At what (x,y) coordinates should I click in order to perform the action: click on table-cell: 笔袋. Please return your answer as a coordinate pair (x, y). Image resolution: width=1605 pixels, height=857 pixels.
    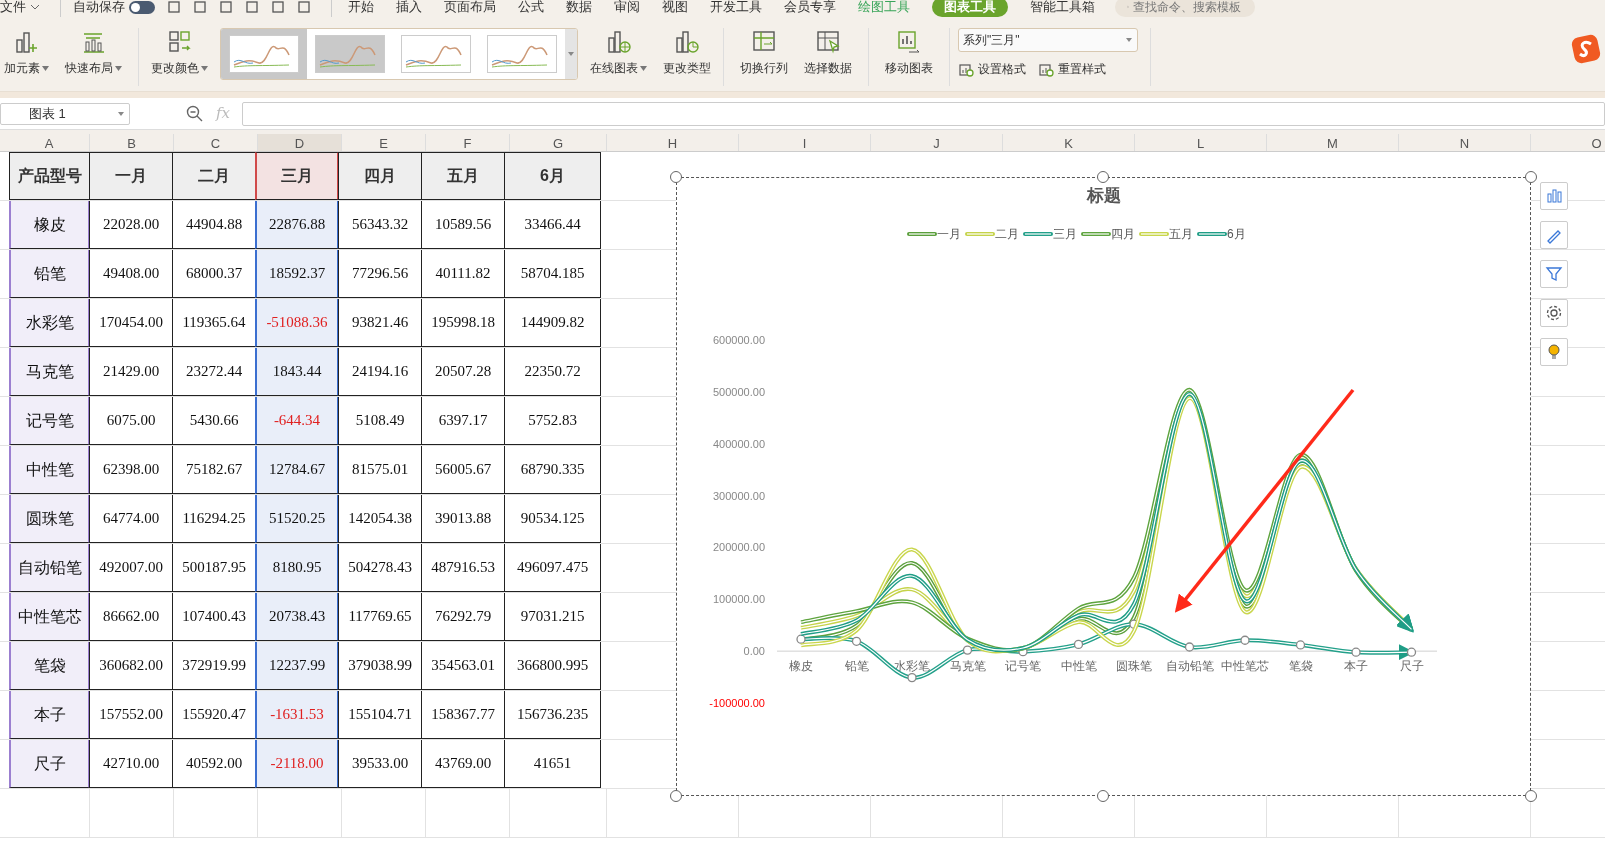
    Looking at the image, I should click on (49, 666).